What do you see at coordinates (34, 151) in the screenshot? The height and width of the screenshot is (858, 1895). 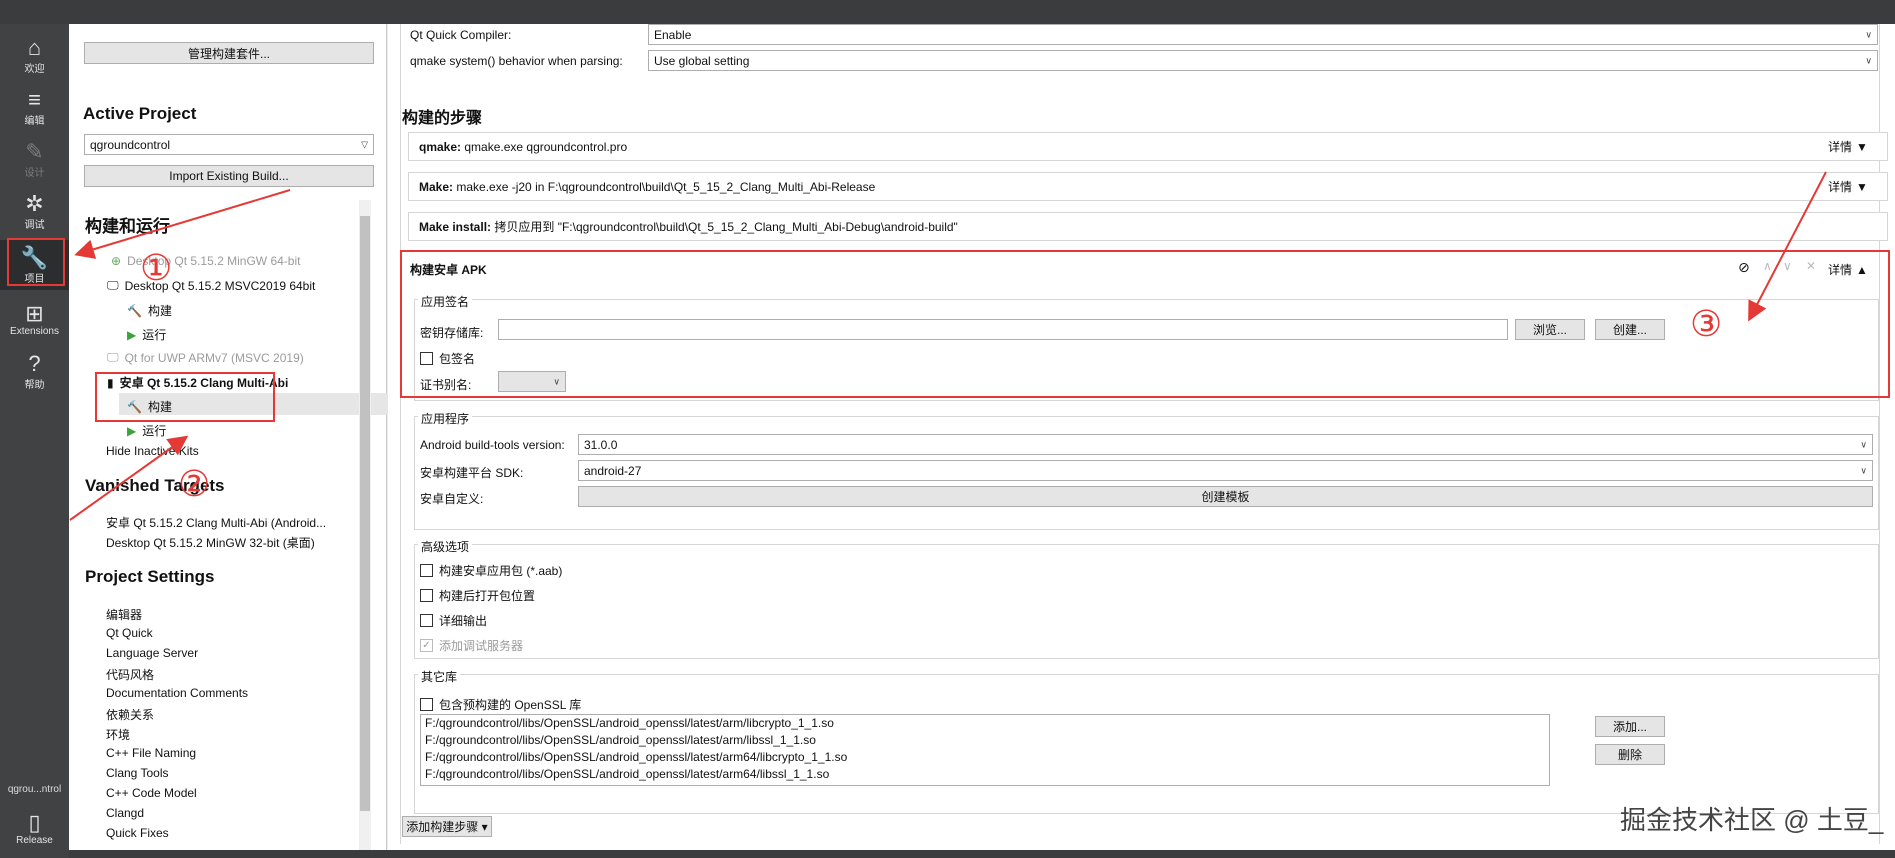 I see `pen-icon: ✎` at bounding box center [34, 151].